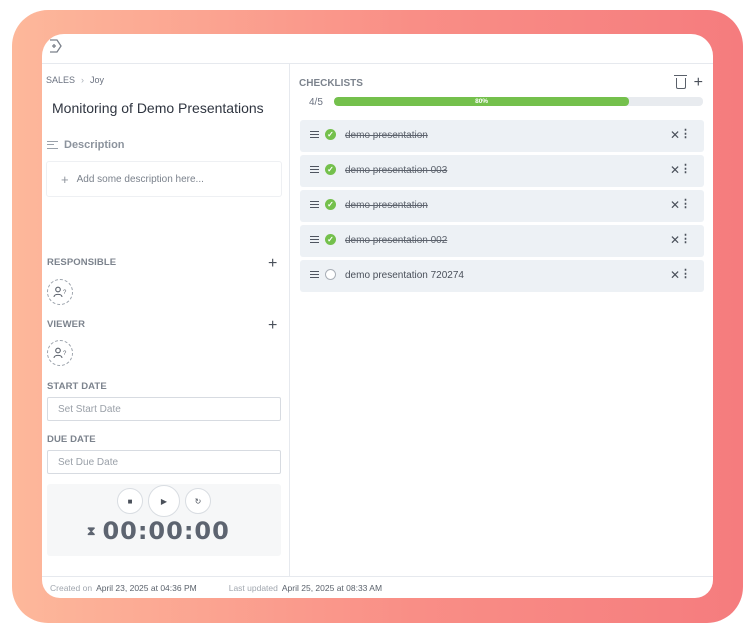 The height and width of the screenshot is (630, 750). I want to click on responsible-avatar: ?, so click(60, 292).